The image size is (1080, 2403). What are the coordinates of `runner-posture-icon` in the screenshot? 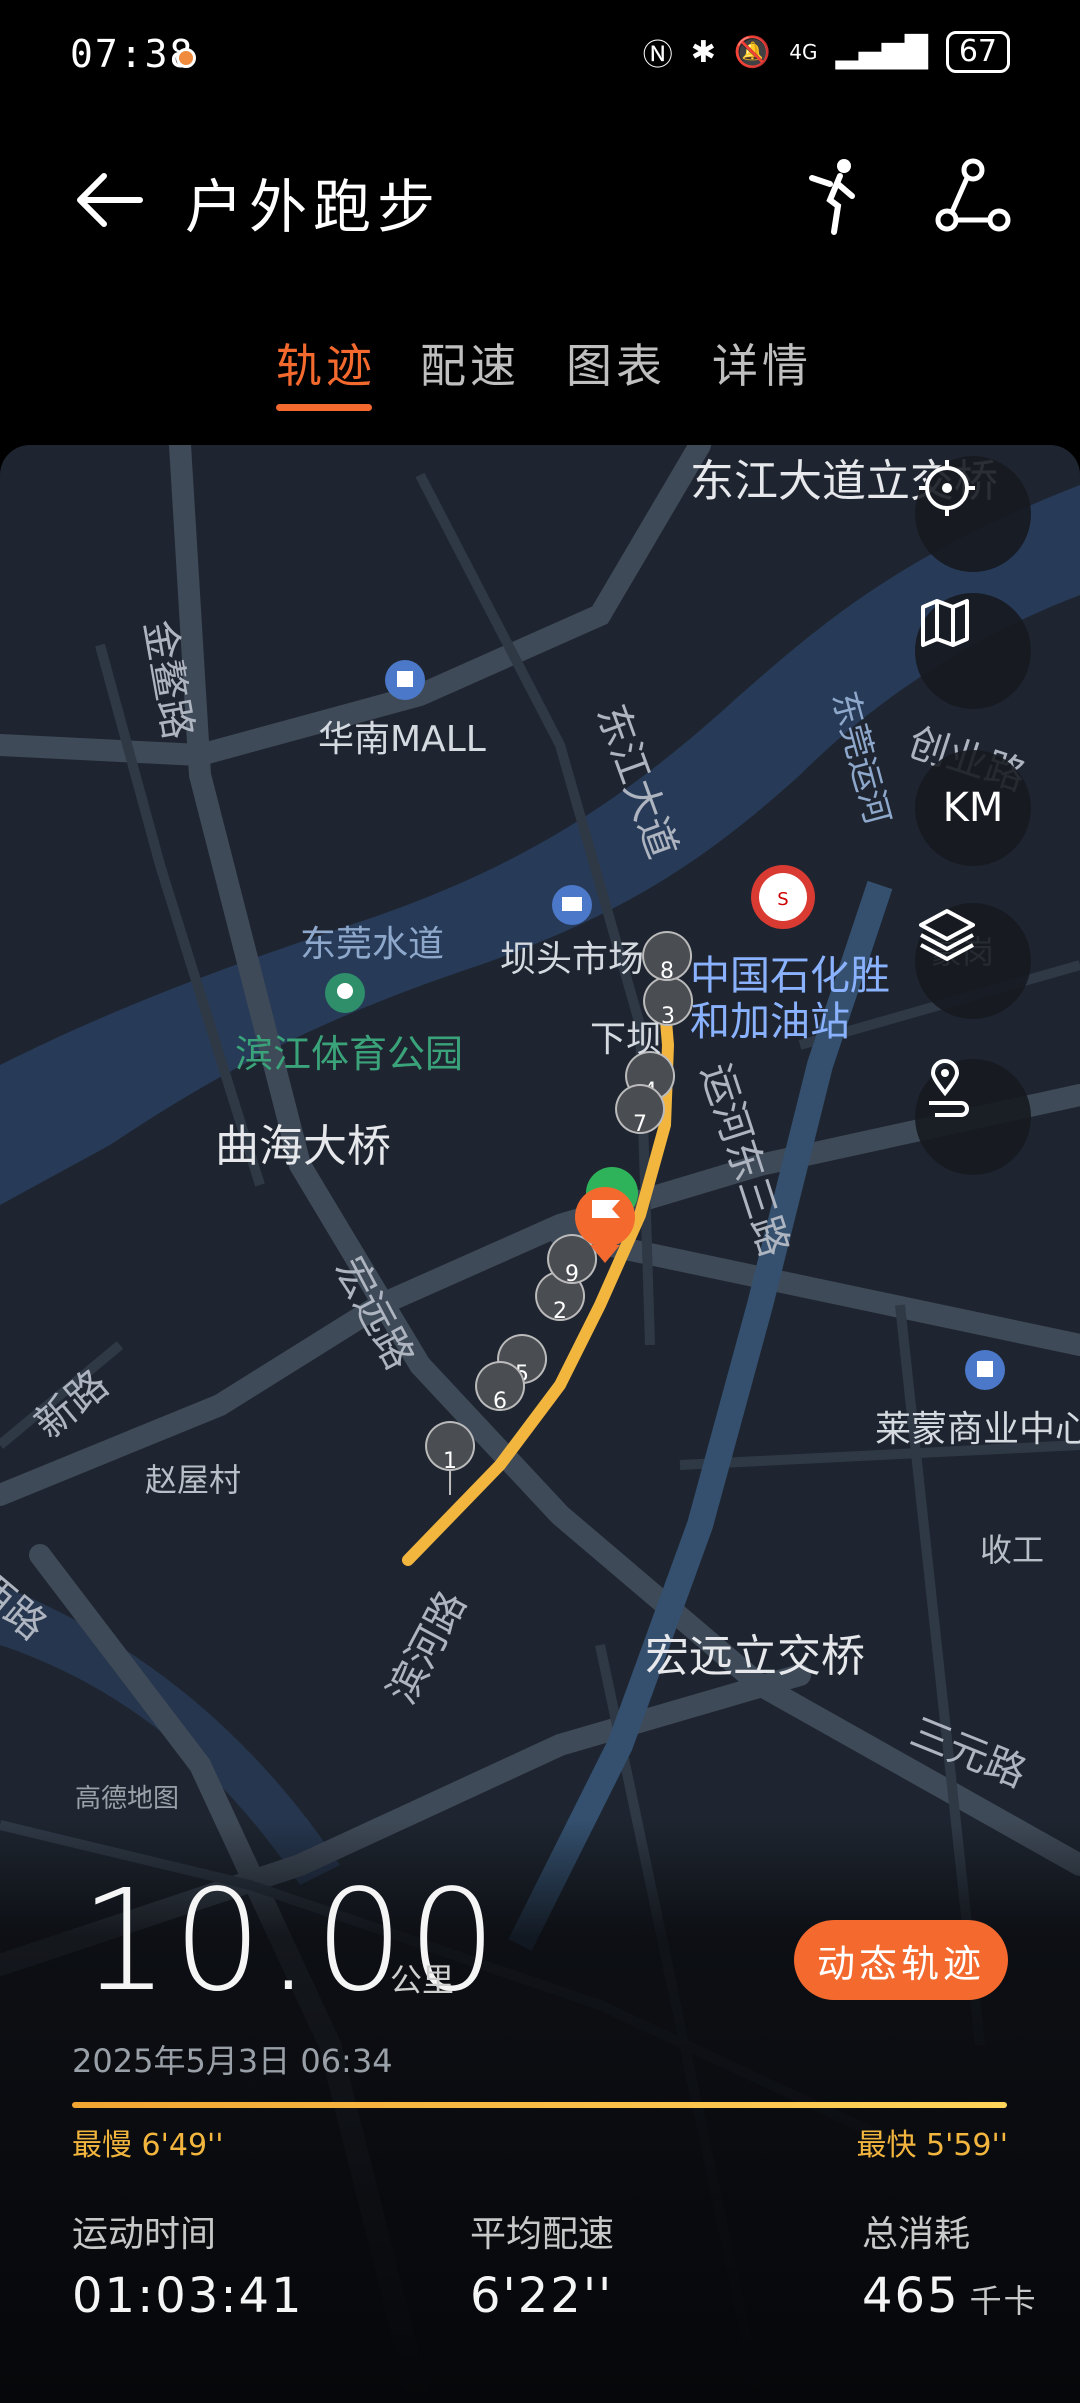 It's located at (835, 196).